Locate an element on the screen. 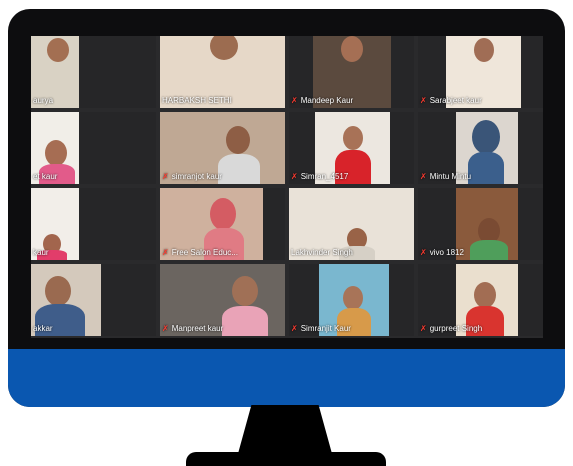 Image resolution: width=573 pixels, height=466 pixels. participant-name: ✗ Mandeep Kaur is located at coordinates (322, 100).